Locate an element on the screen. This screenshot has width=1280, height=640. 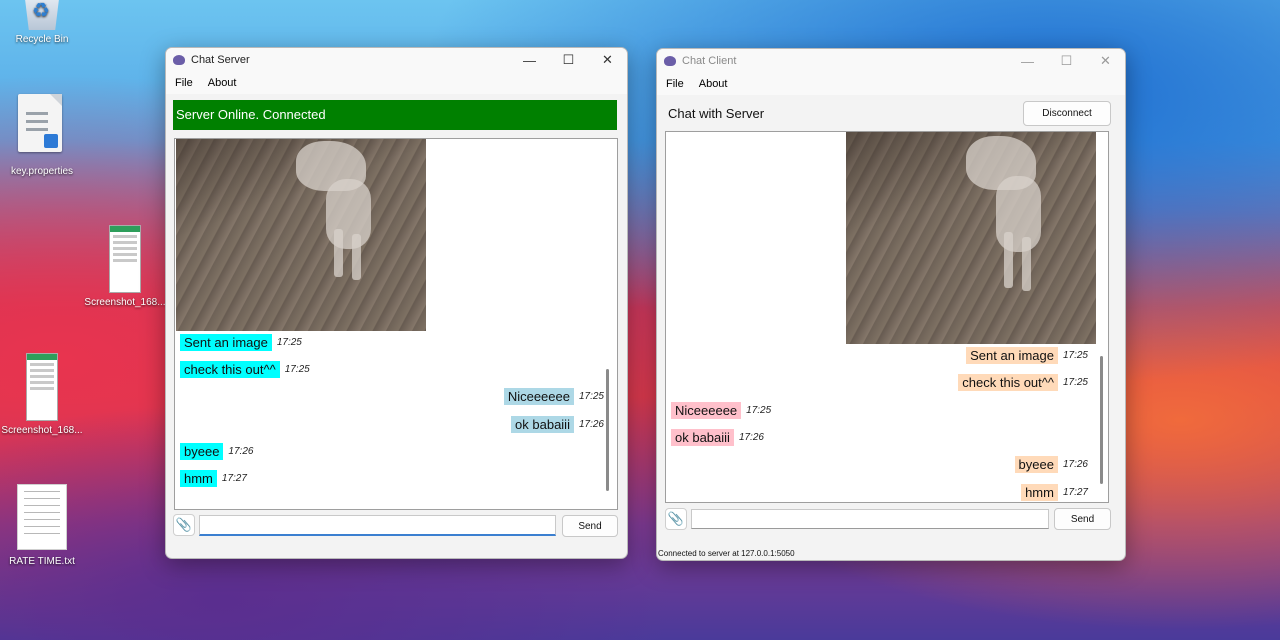
title-bar: Chat Client — ☐ ✕ is located at coordinates (891, 61).